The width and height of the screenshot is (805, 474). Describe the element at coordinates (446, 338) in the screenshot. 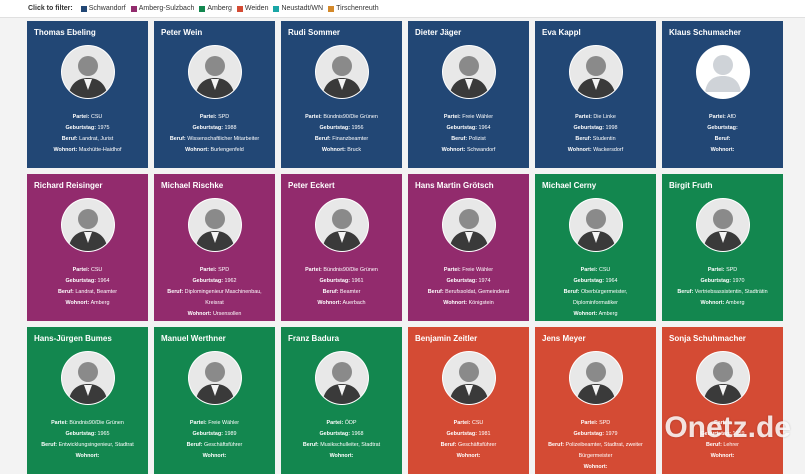

I see `candidate-name: Benjamin Zeitler` at that location.